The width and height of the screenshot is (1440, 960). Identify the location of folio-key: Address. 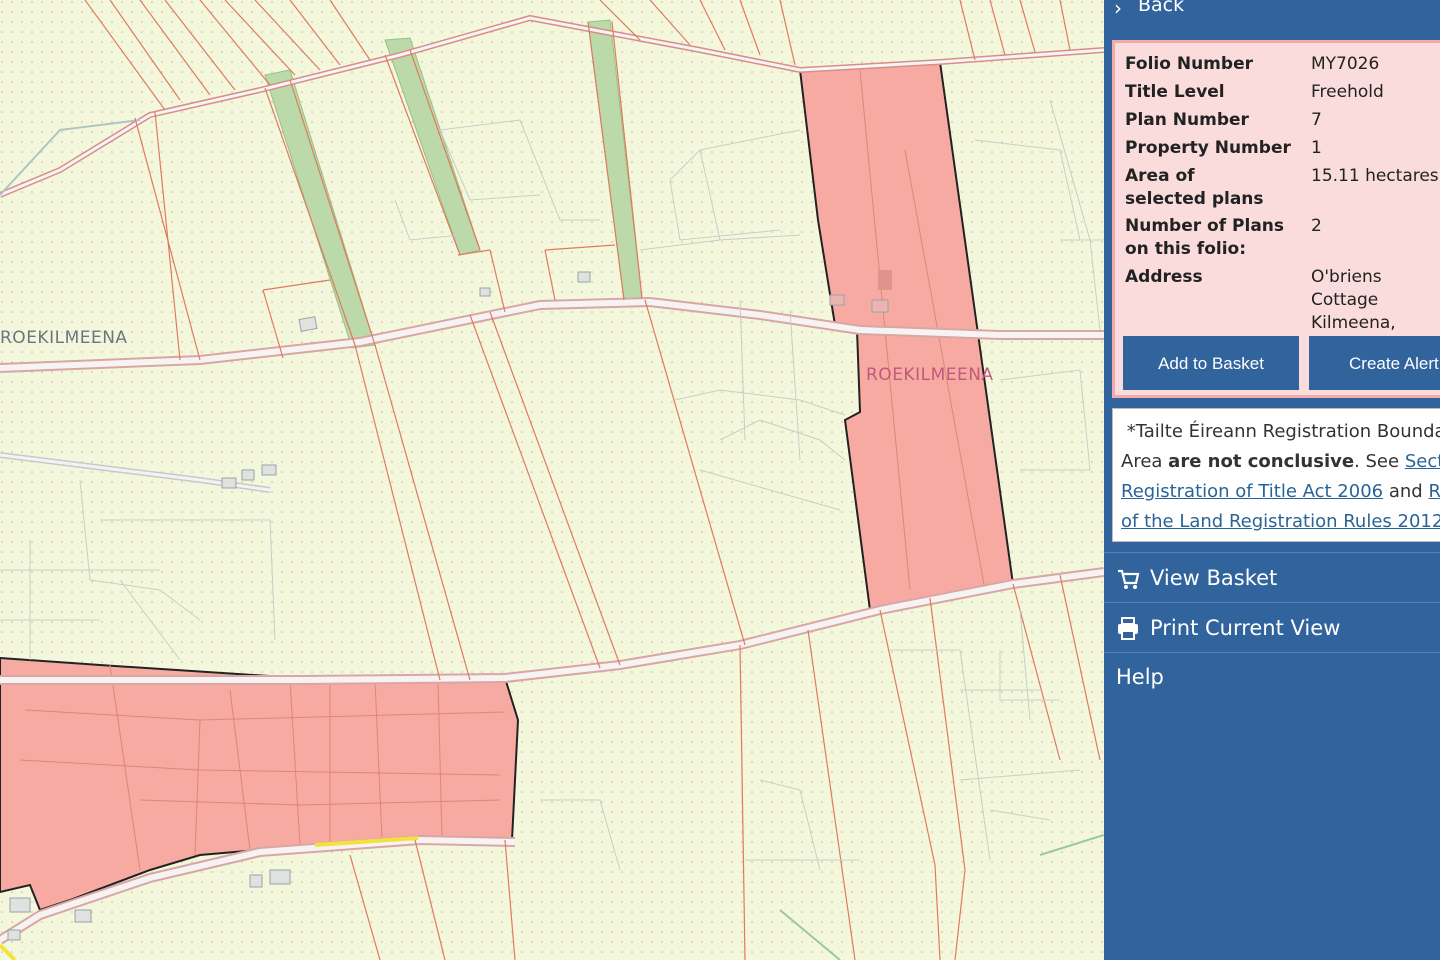
(1164, 277).